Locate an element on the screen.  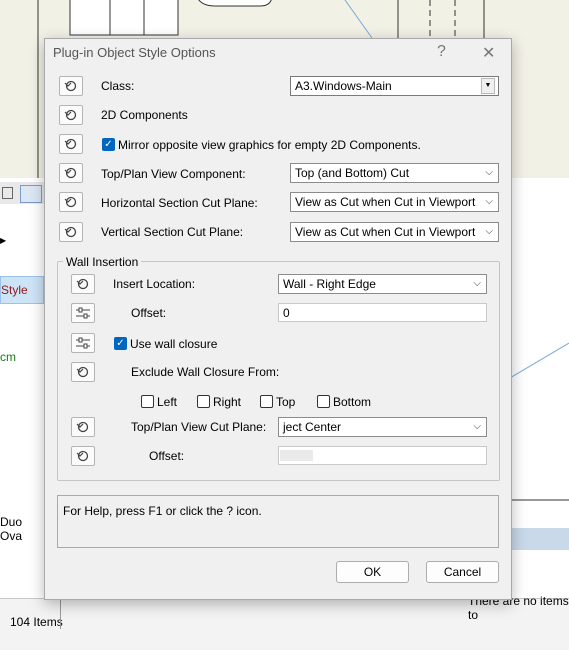
wall-closure-label: Use wall closure is located at coordinates (174, 344).